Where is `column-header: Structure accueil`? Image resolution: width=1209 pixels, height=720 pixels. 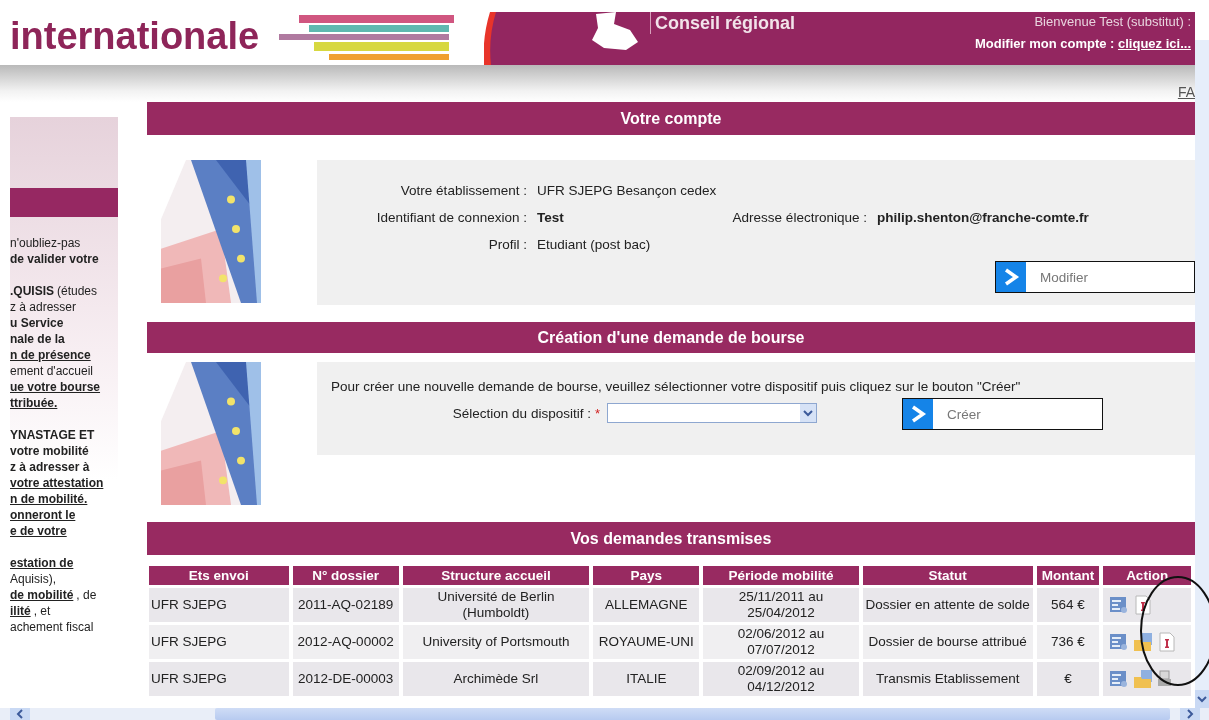 column-header: Structure accueil is located at coordinates (496, 575).